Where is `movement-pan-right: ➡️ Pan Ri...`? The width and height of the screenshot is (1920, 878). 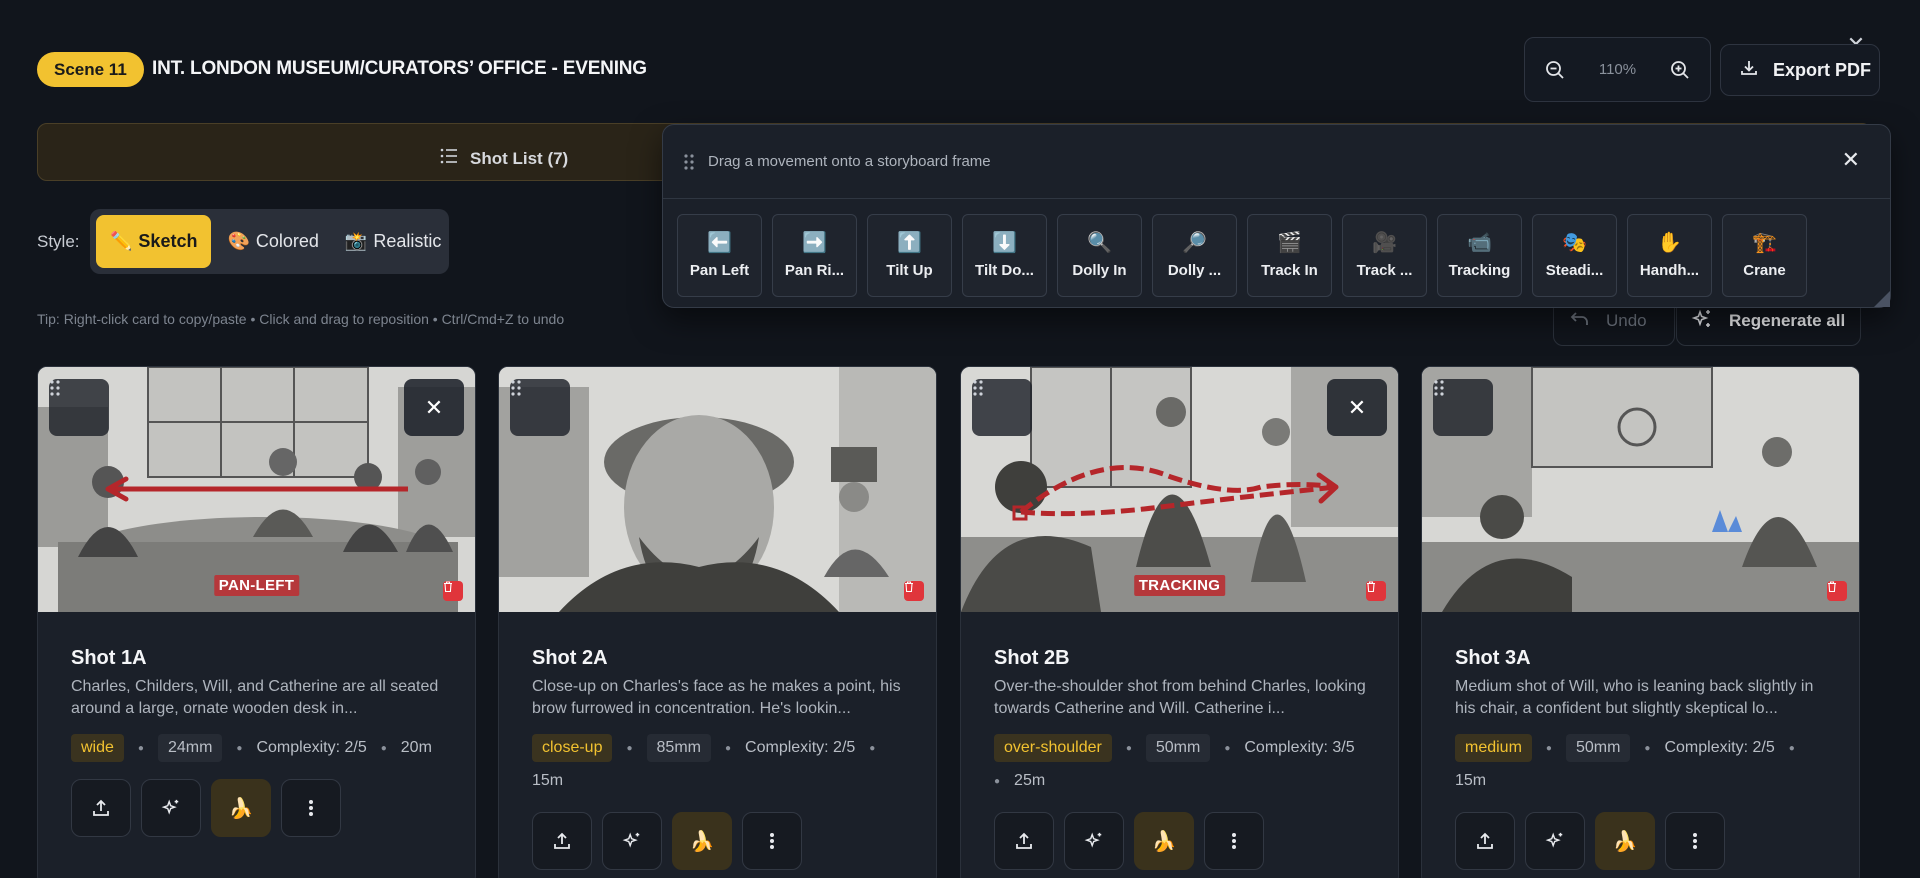
movement-pan-right: ➡️ Pan Ri... is located at coordinates (814, 255).